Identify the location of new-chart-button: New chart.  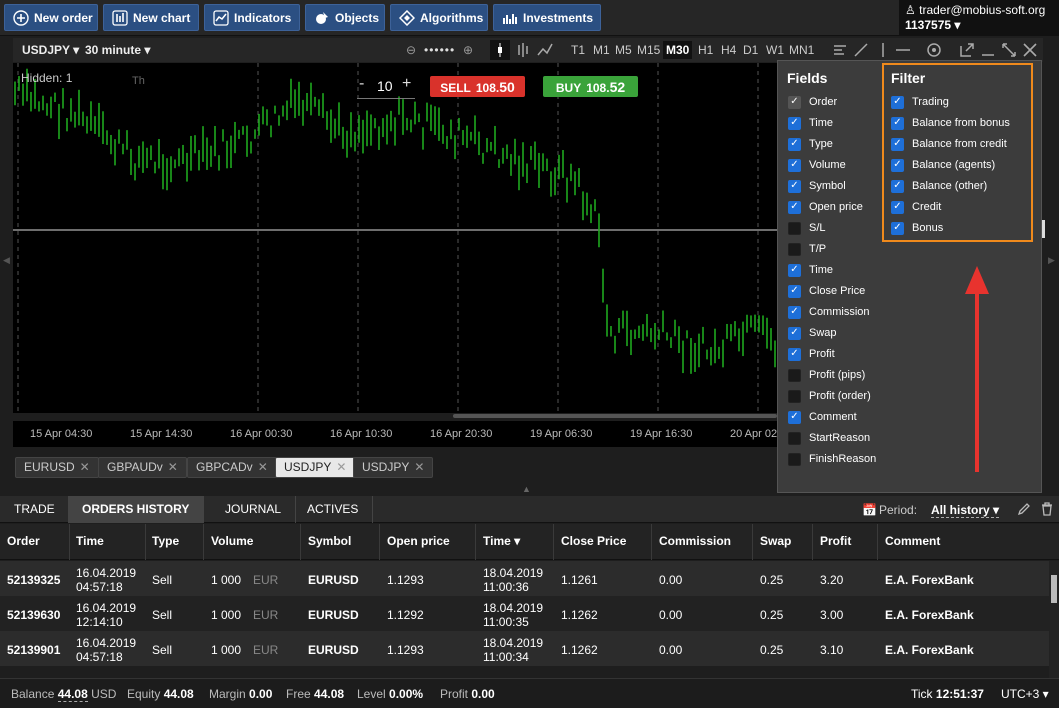
(151, 17).